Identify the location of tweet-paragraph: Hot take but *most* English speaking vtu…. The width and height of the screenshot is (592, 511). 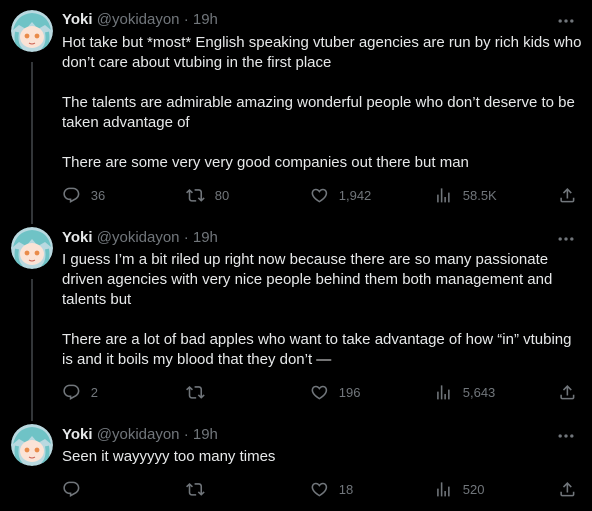
(322, 52).